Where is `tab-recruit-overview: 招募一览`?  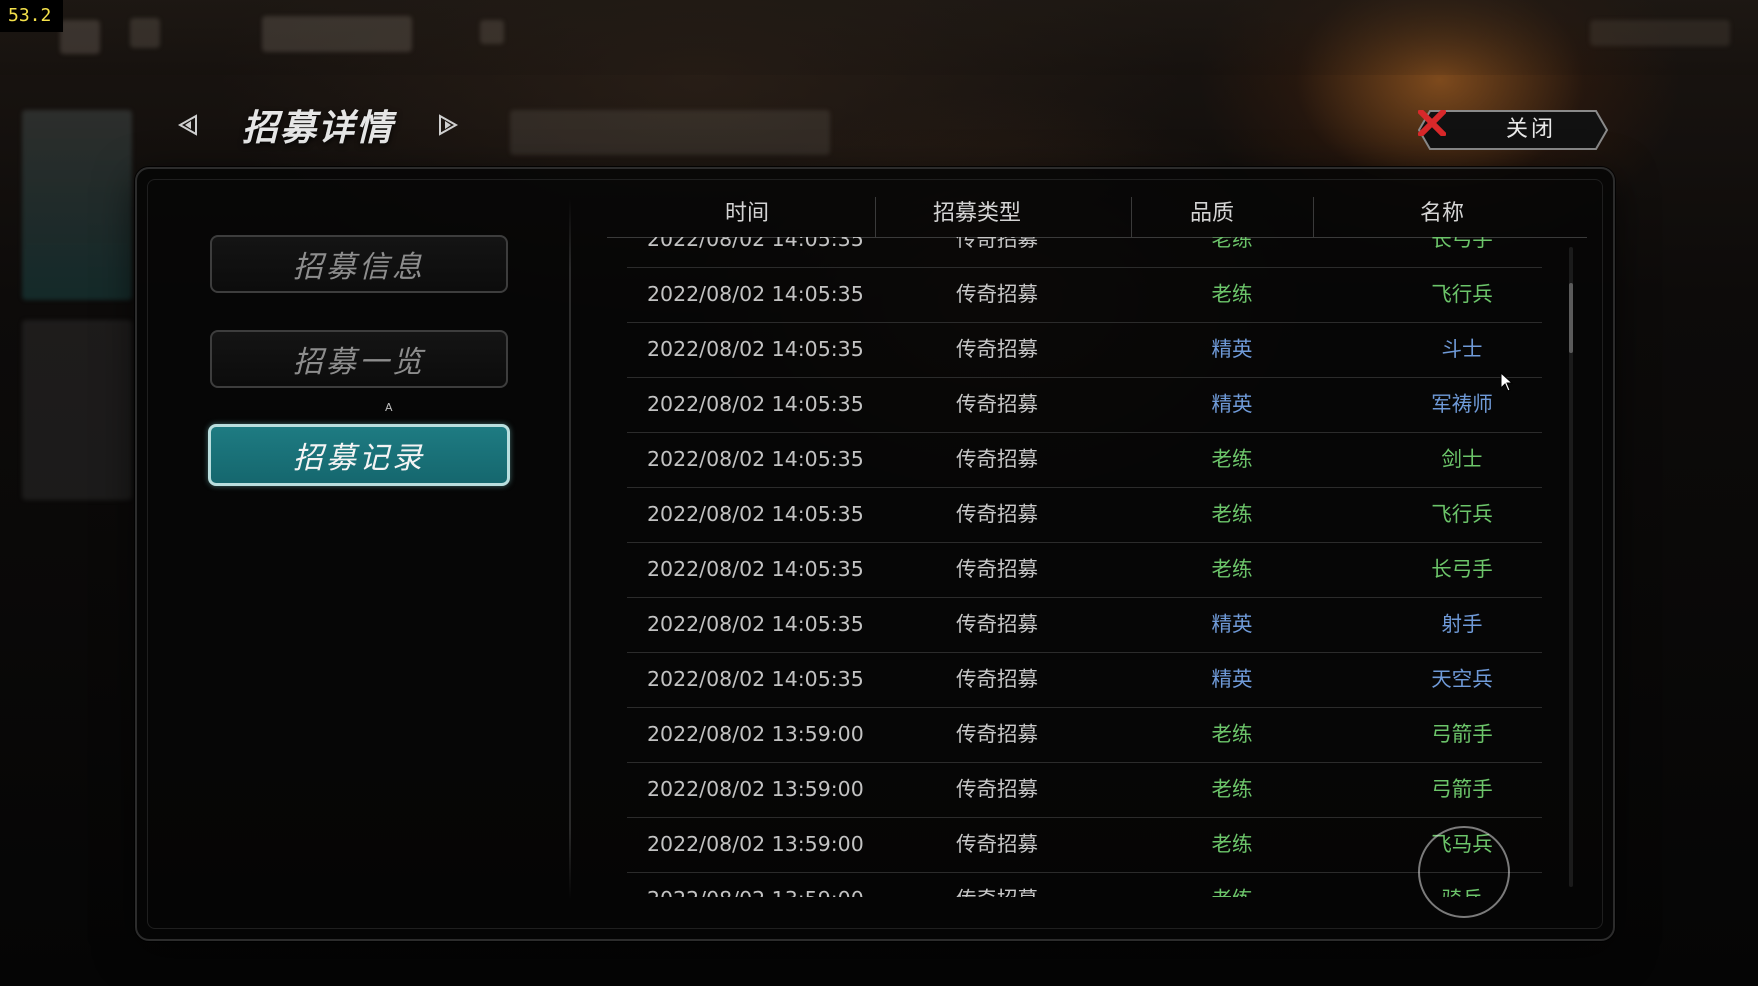
tab-recruit-overview: 招募一览 is located at coordinates (359, 359).